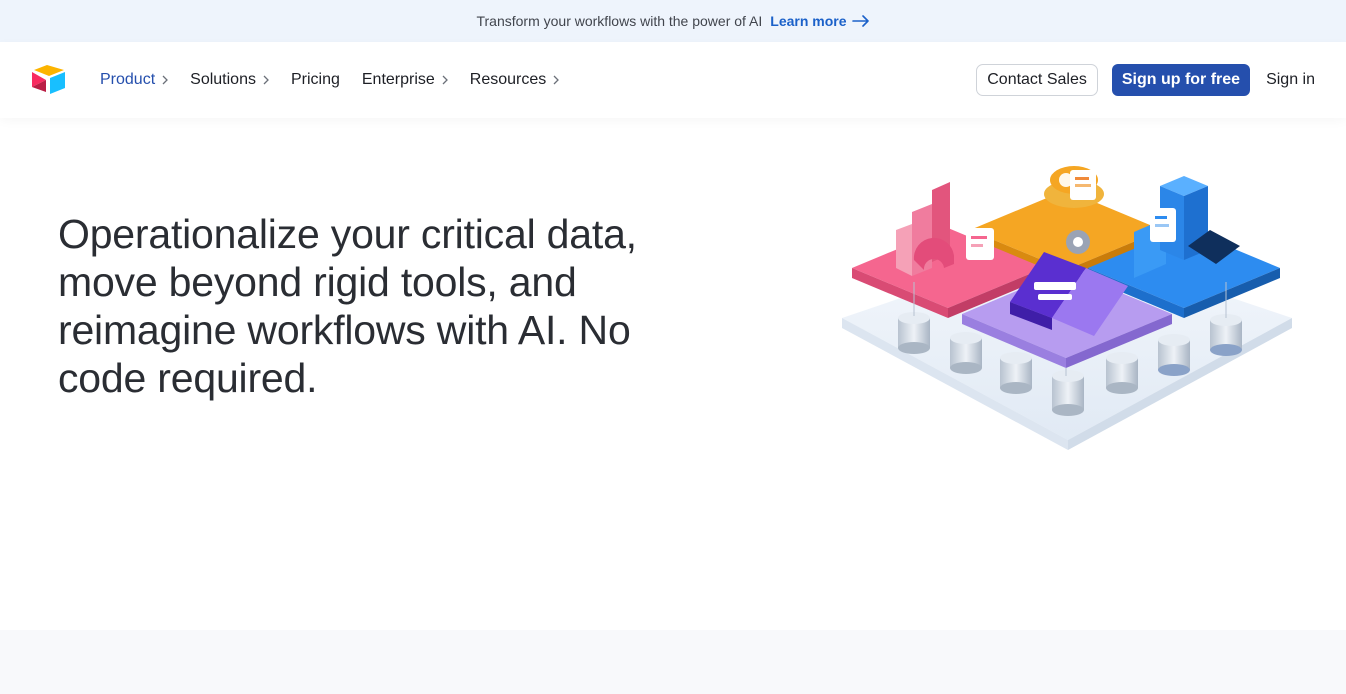 The image size is (1346, 694). Describe the element at coordinates (49, 80) in the screenshot. I see `airtable-logo` at that location.